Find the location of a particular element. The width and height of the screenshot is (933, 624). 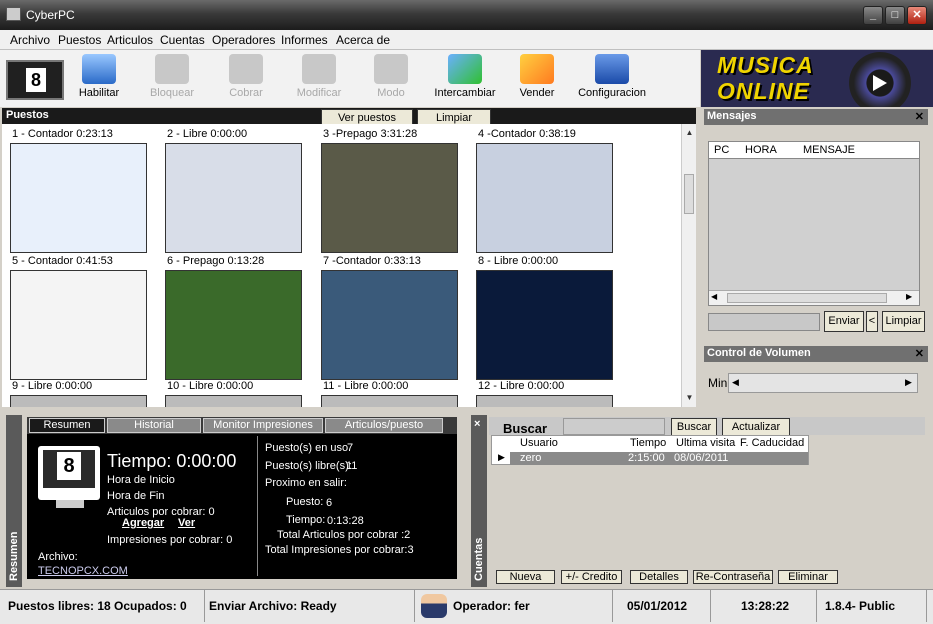

en-uso-label: Puesto(s) en uso is located at coordinates (307, 448).